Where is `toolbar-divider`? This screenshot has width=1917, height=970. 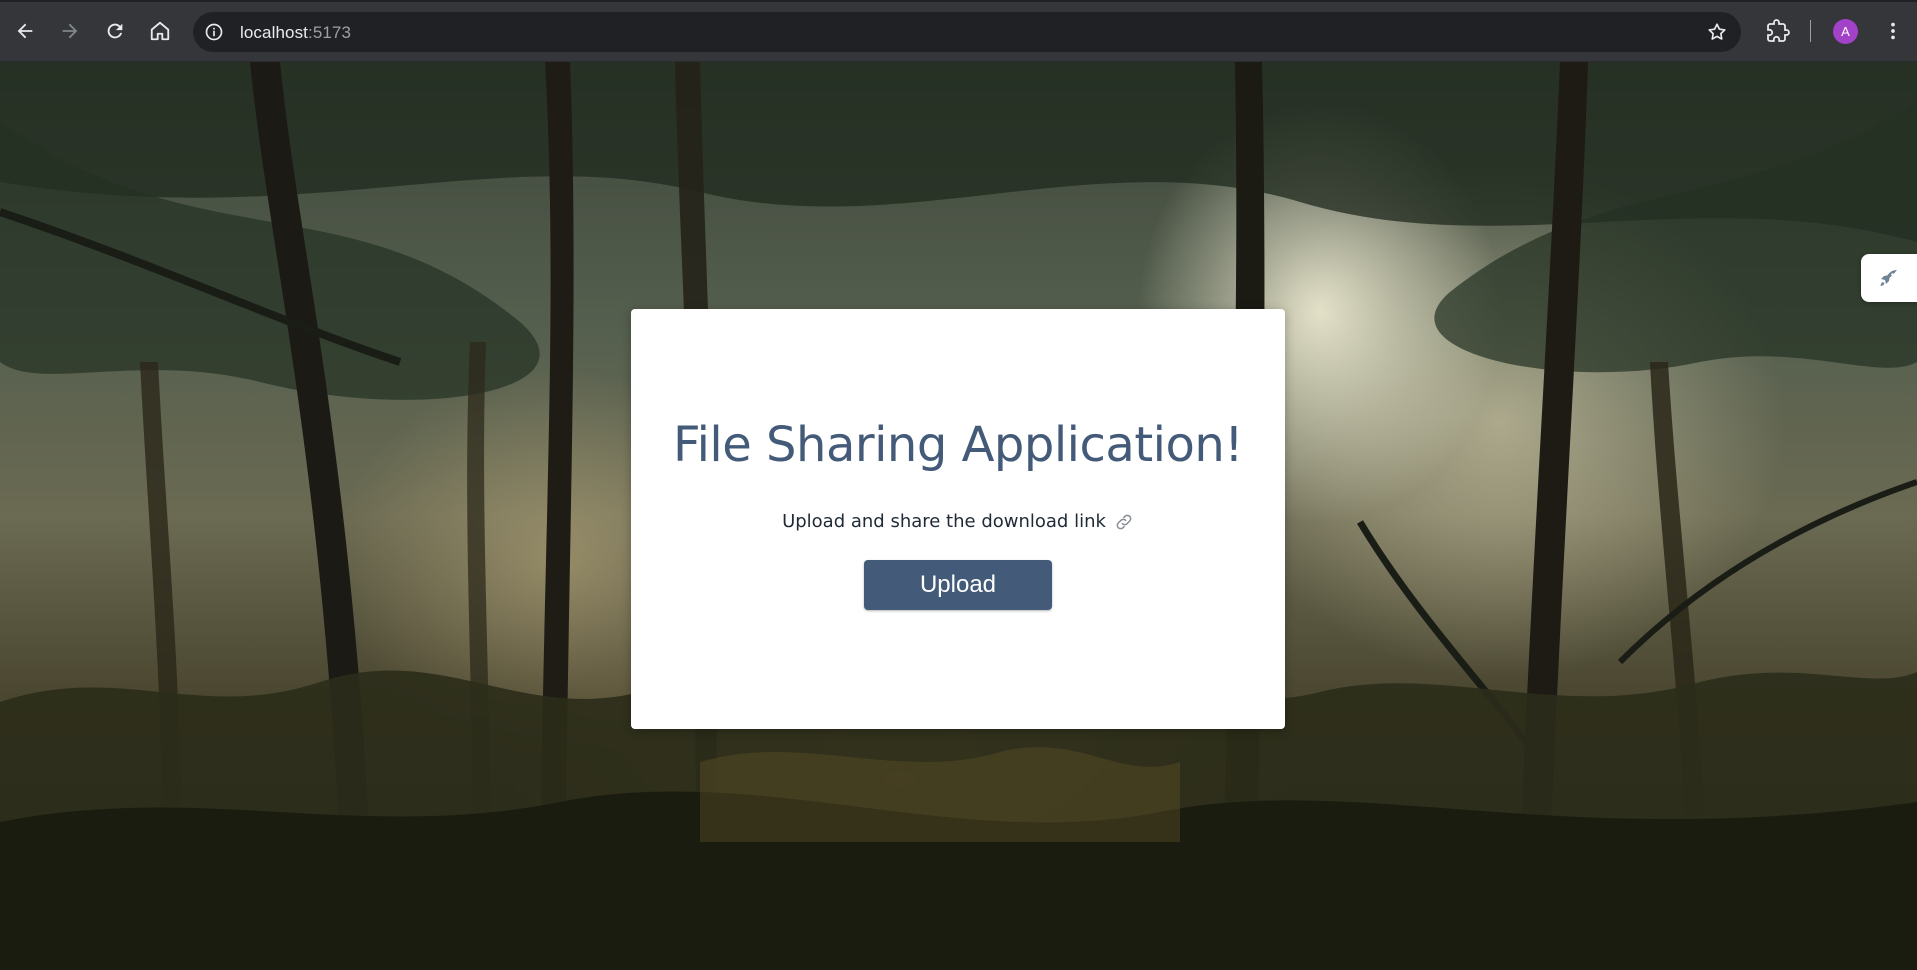
toolbar-divider is located at coordinates (1810, 31).